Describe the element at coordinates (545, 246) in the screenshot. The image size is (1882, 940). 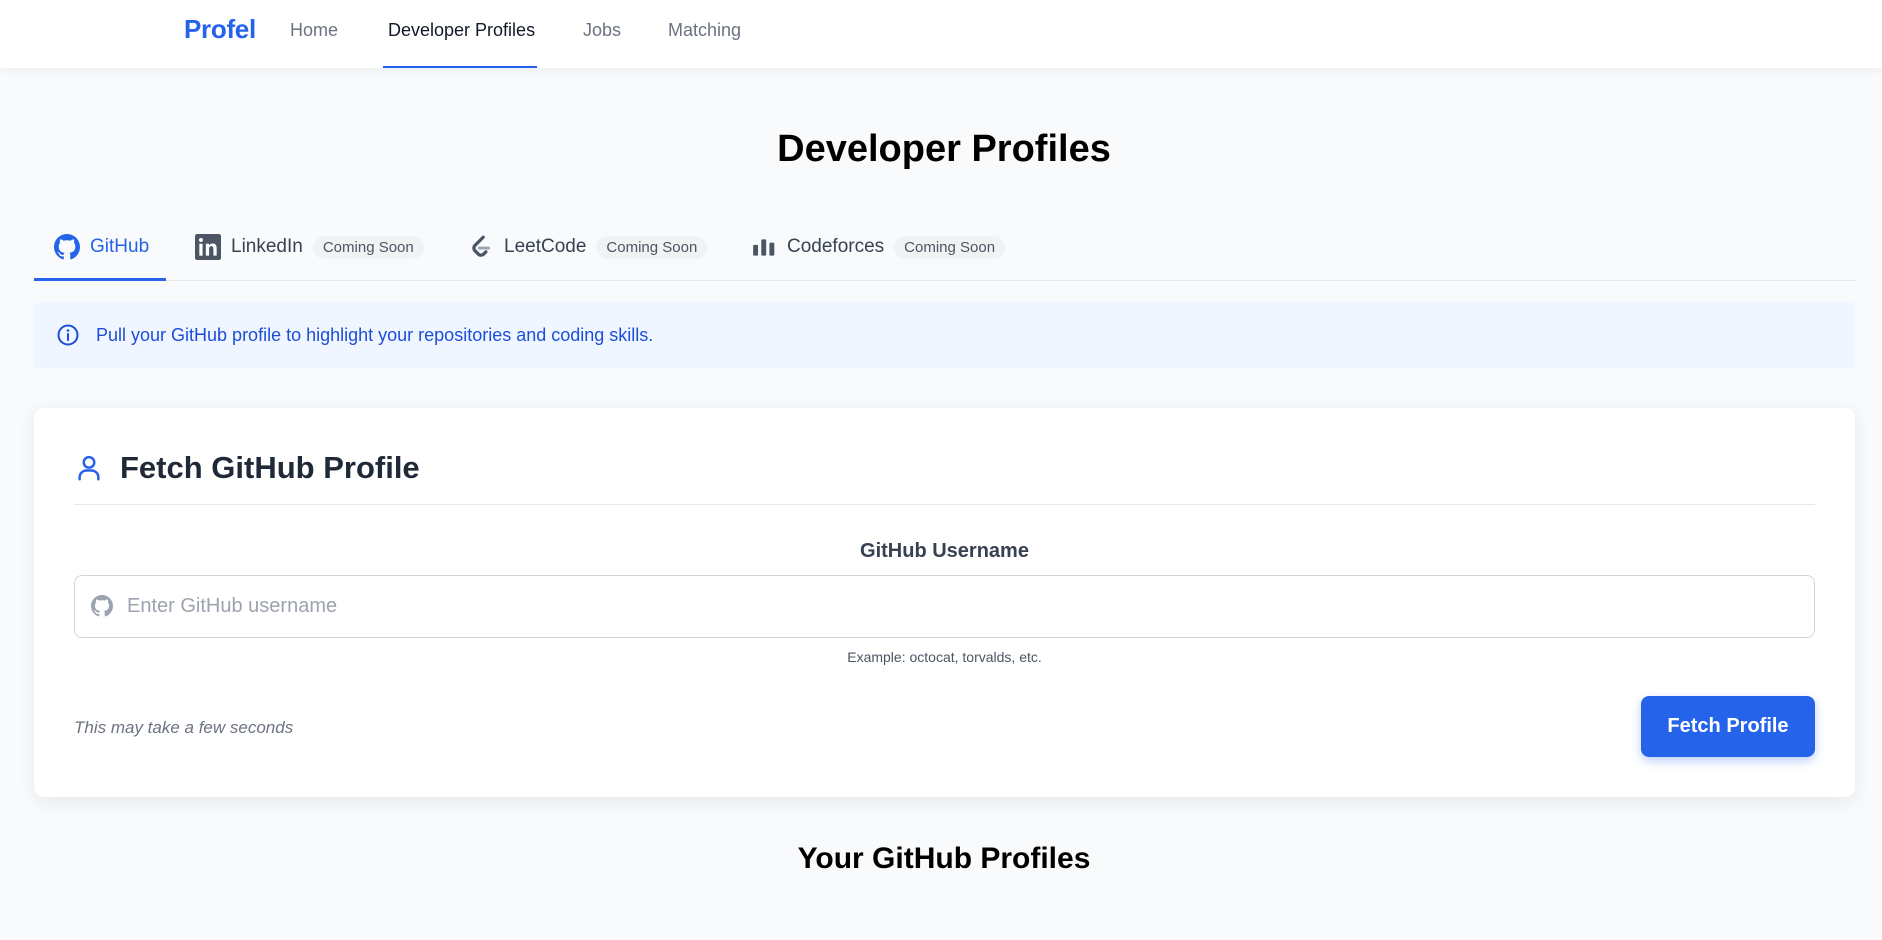
I see `tab-leetcode-label: LeetCode` at that location.